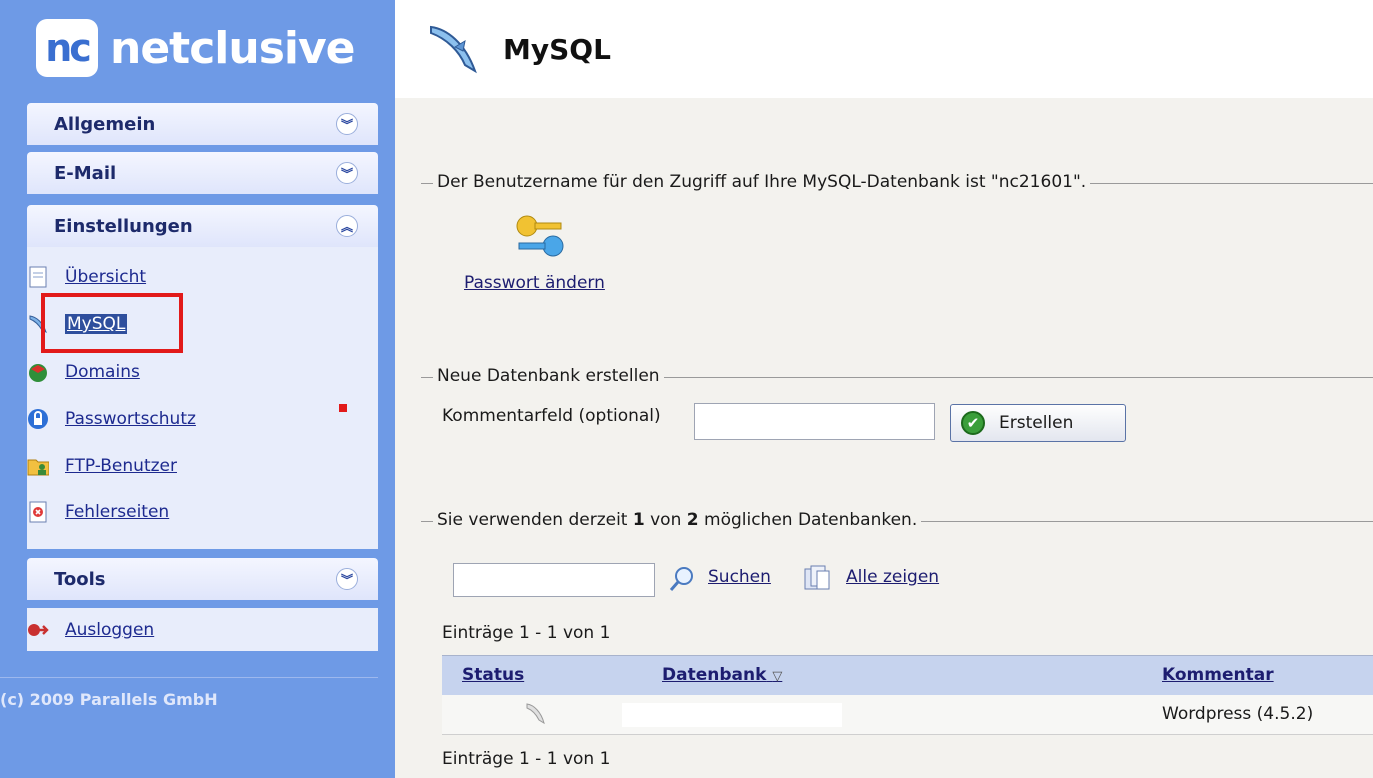  What do you see at coordinates (536, 716) in the screenshot?
I see `dolphin-status-icon` at bounding box center [536, 716].